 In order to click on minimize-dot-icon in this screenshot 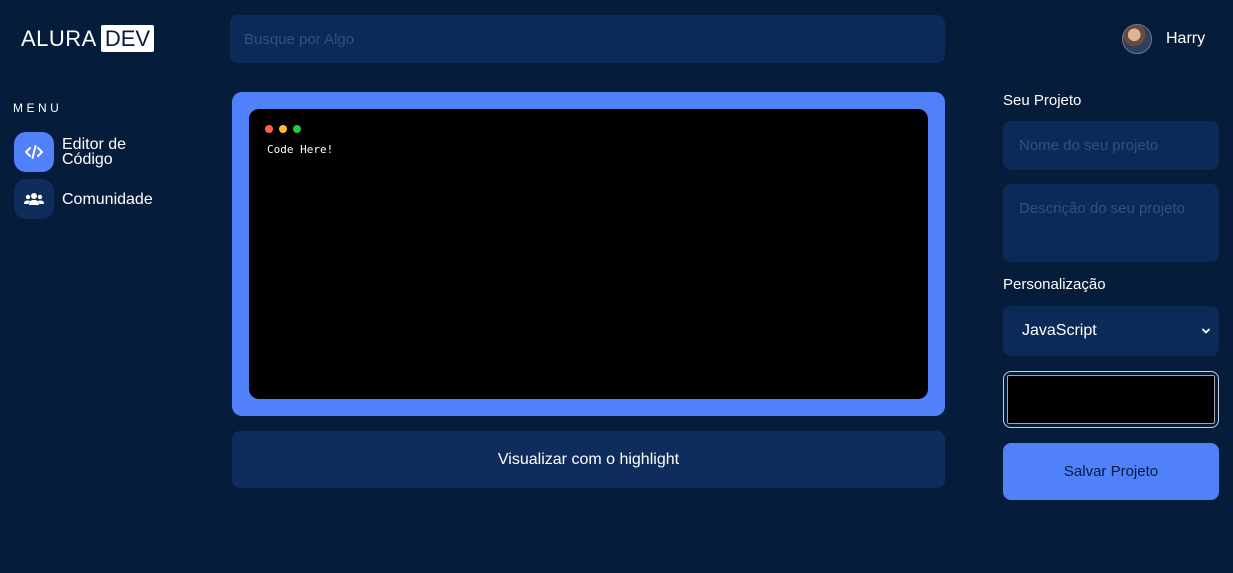, I will do `click(283, 129)`.